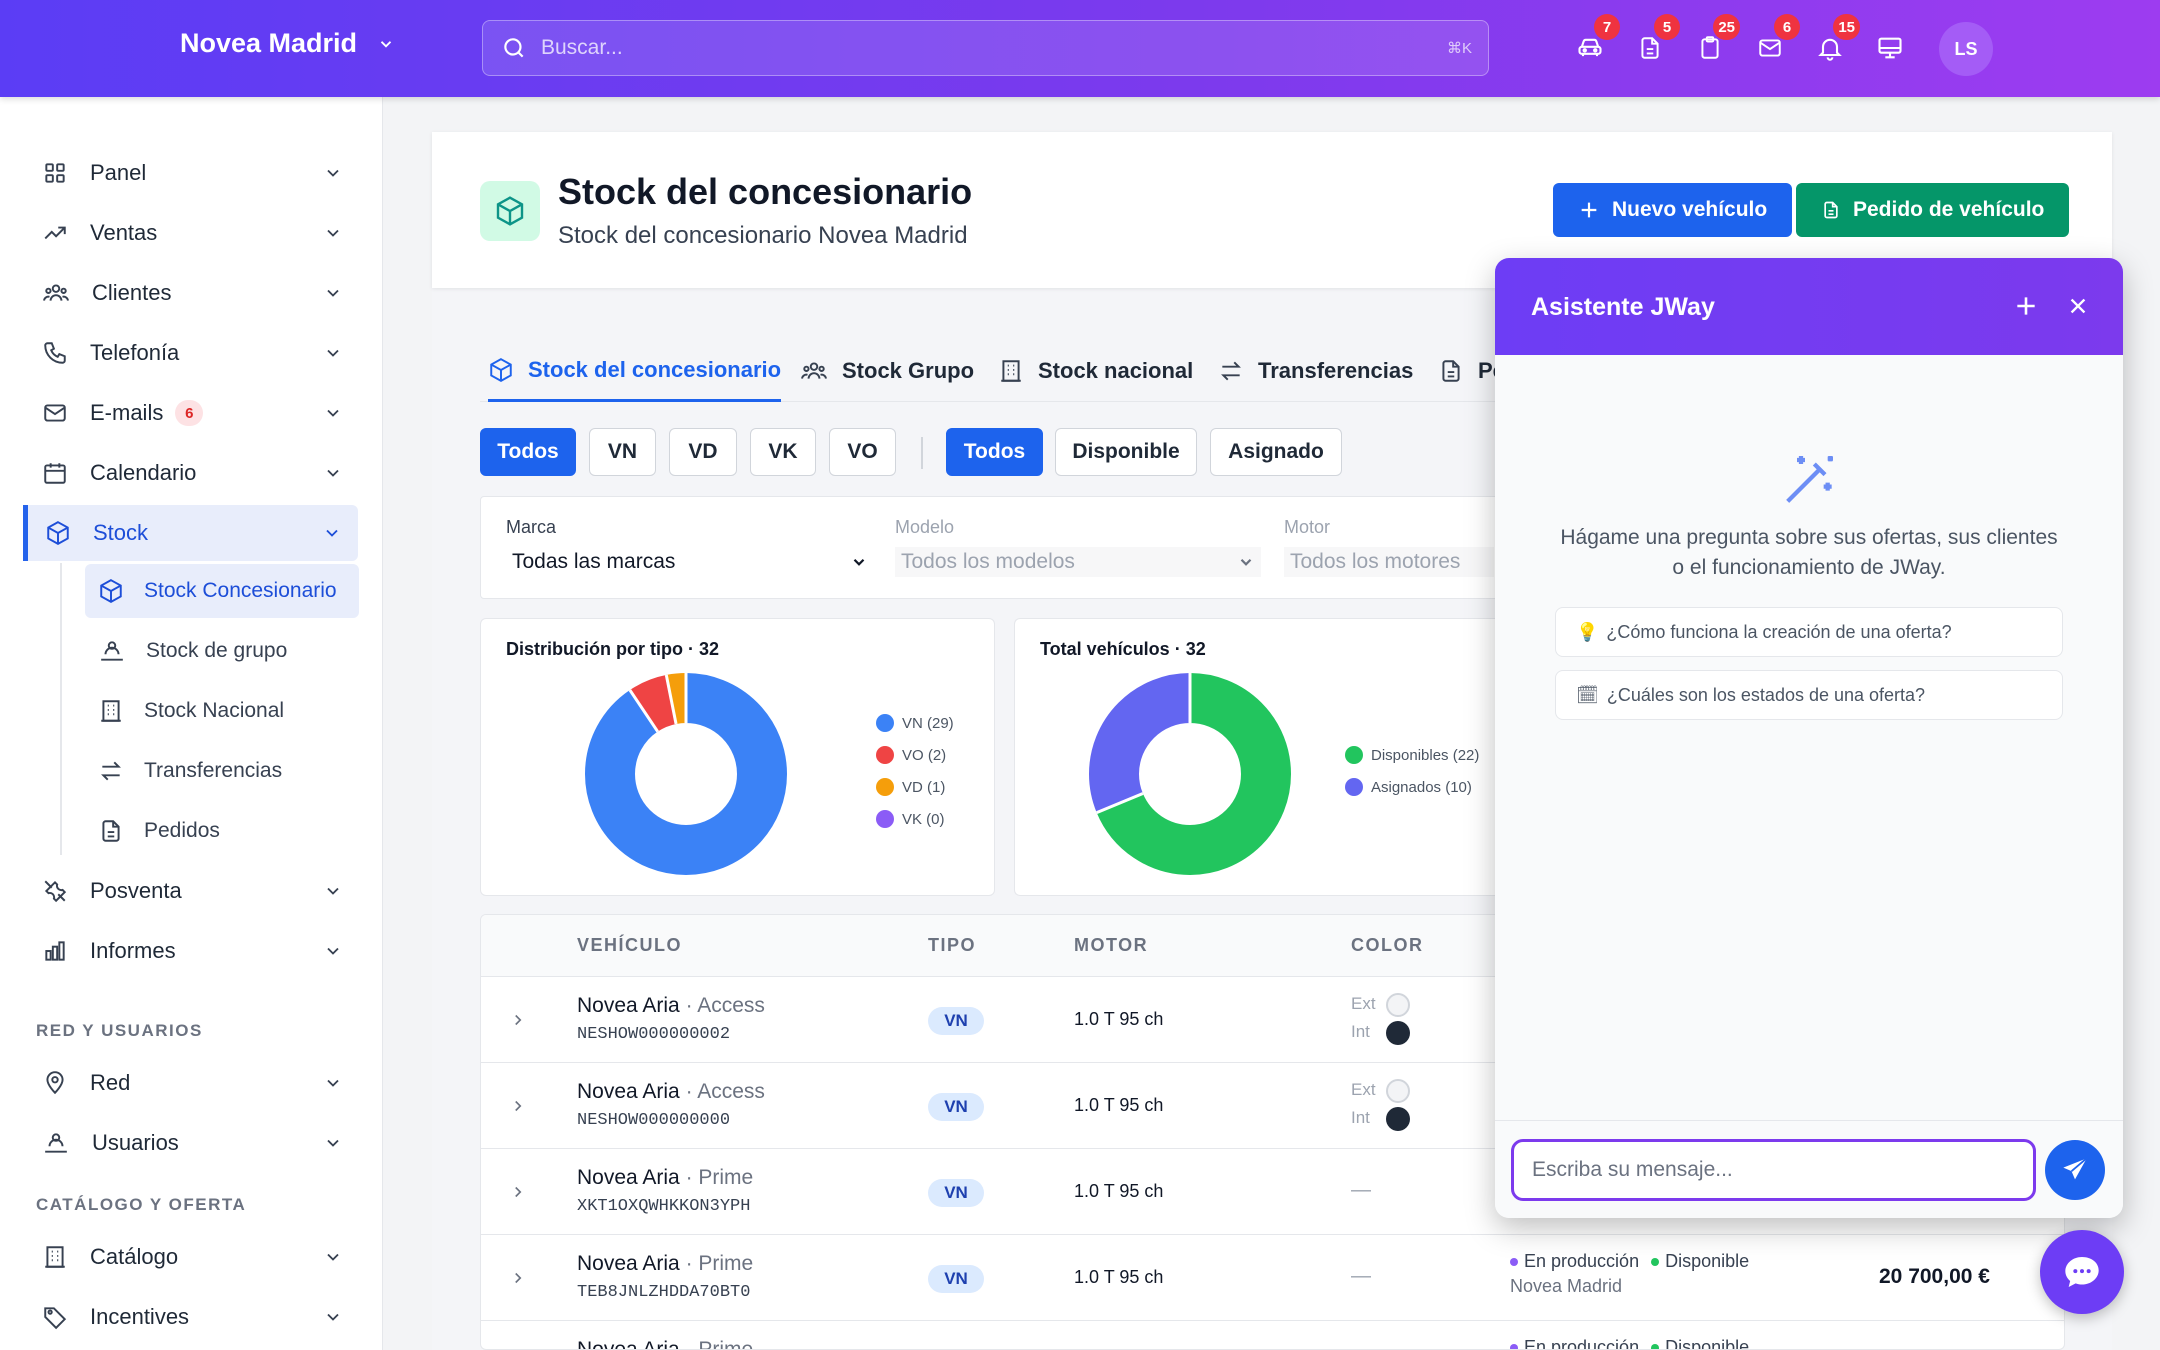 The width and height of the screenshot is (2160, 1350). Describe the element at coordinates (952, 945) in the screenshot. I see `col-tipo: TIPO` at that location.